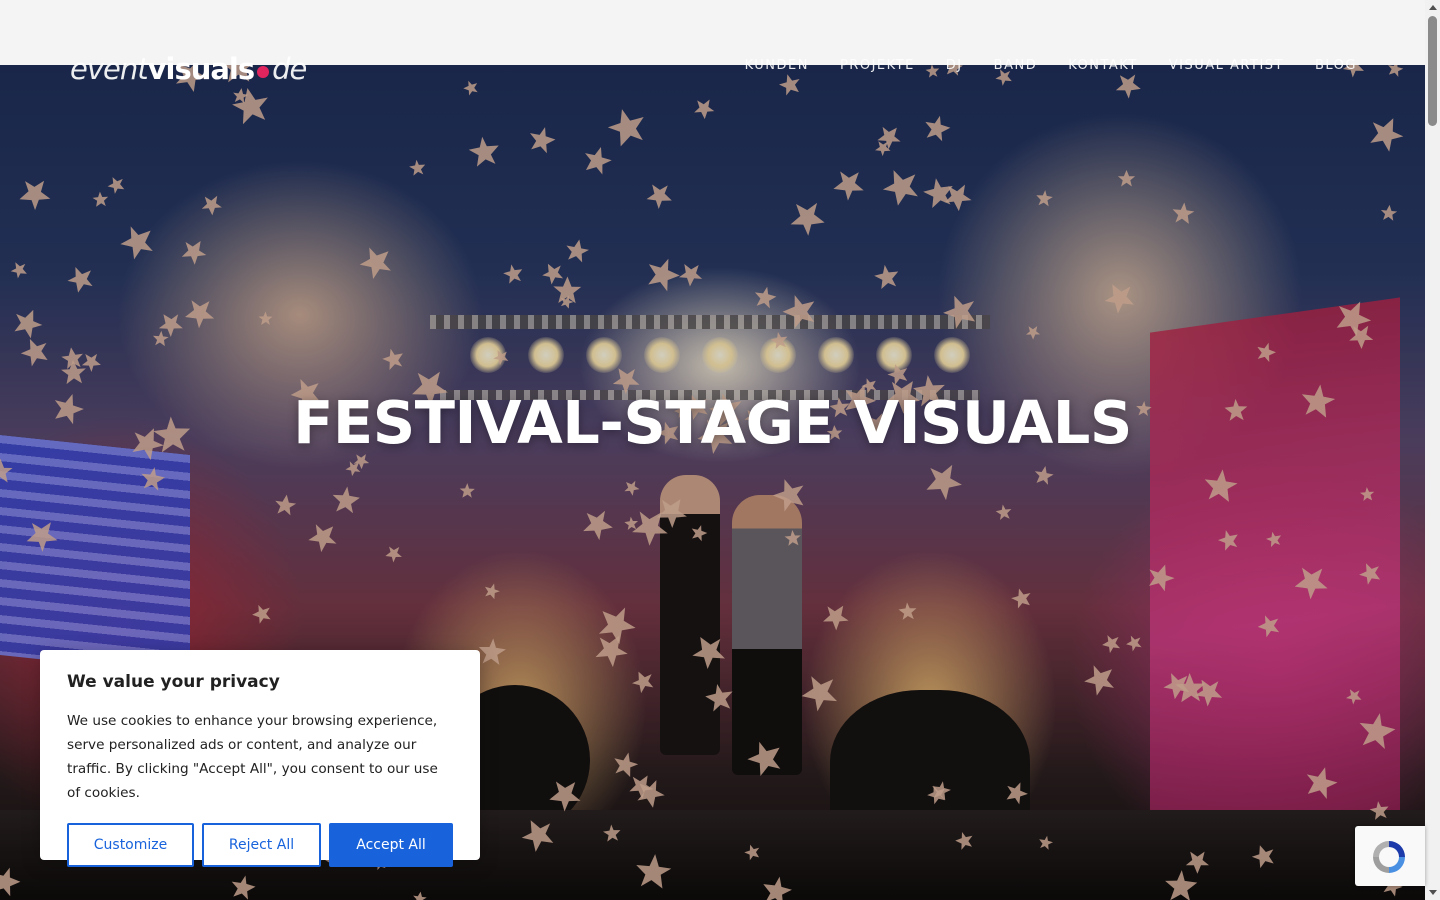  Describe the element at coordinates (201, 69) in the screenshot. I see `logo-part-visuals: visuals` at that location.